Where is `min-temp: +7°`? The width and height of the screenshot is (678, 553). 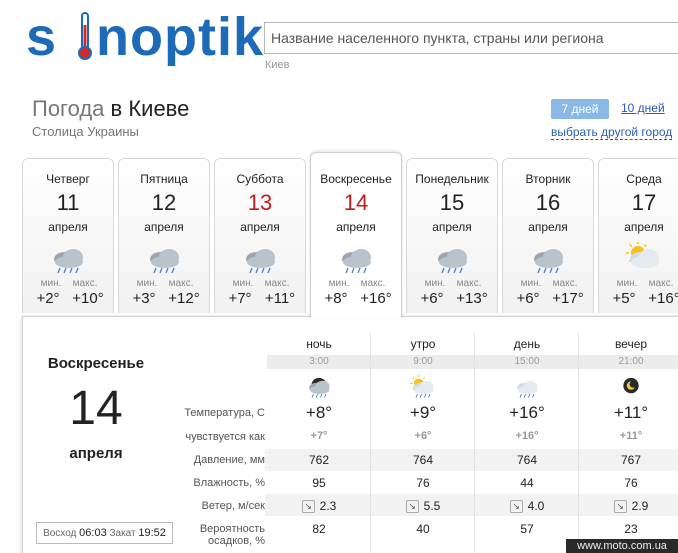 min-temp: +7° is located at coordinates (240, 298).